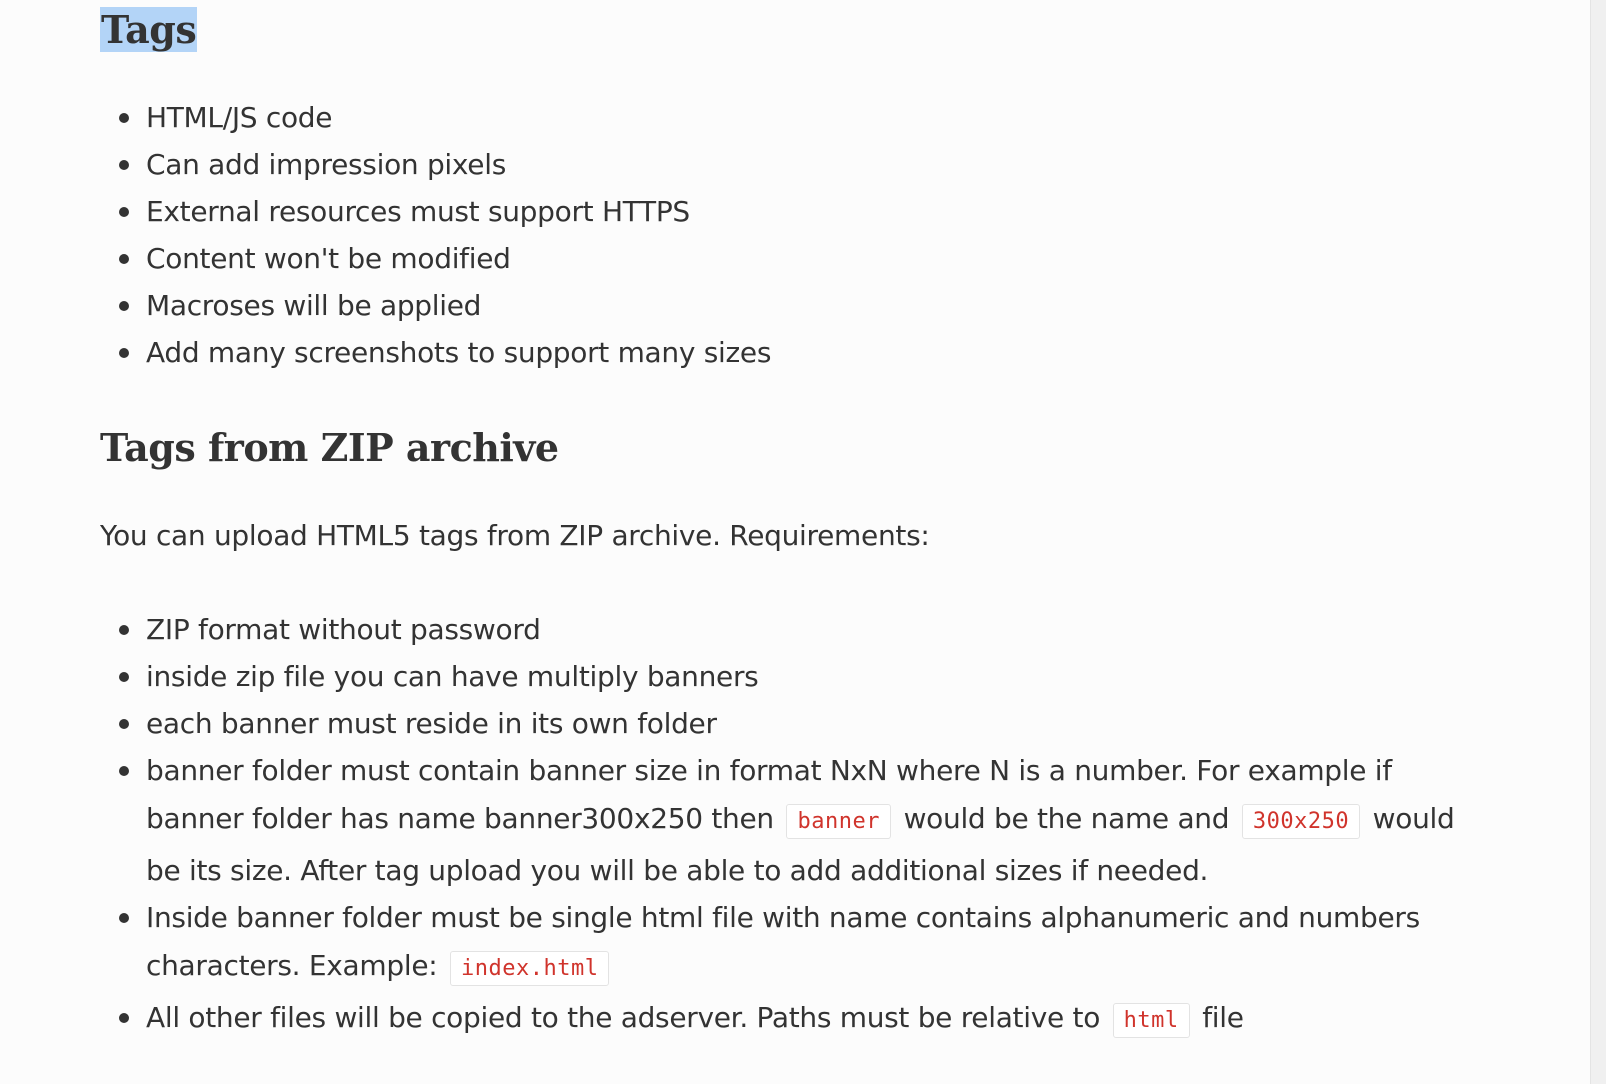  I want to click on single-html-text: characters. Example:, so click(292, 965).